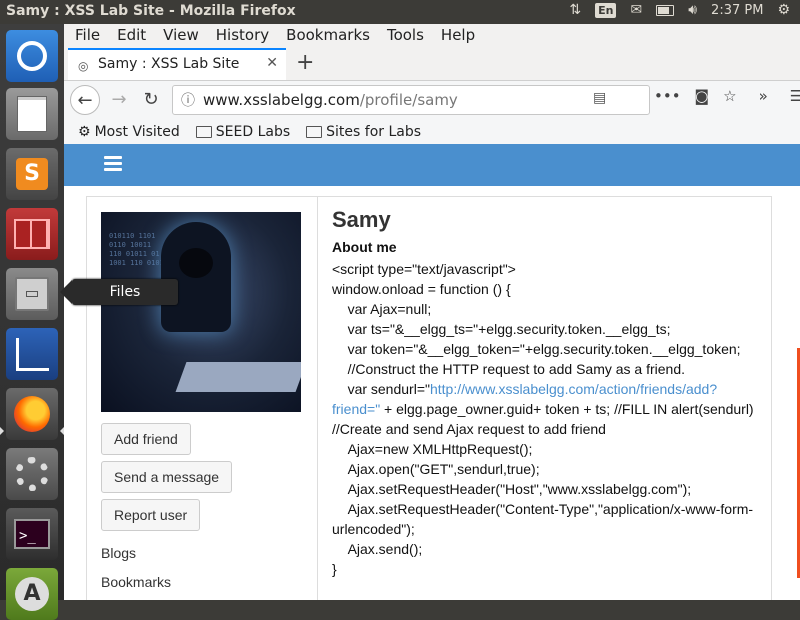  I want to click on window-title: Samy : XSS Lab Site - Mozilla Firefox, so click(151, 11).